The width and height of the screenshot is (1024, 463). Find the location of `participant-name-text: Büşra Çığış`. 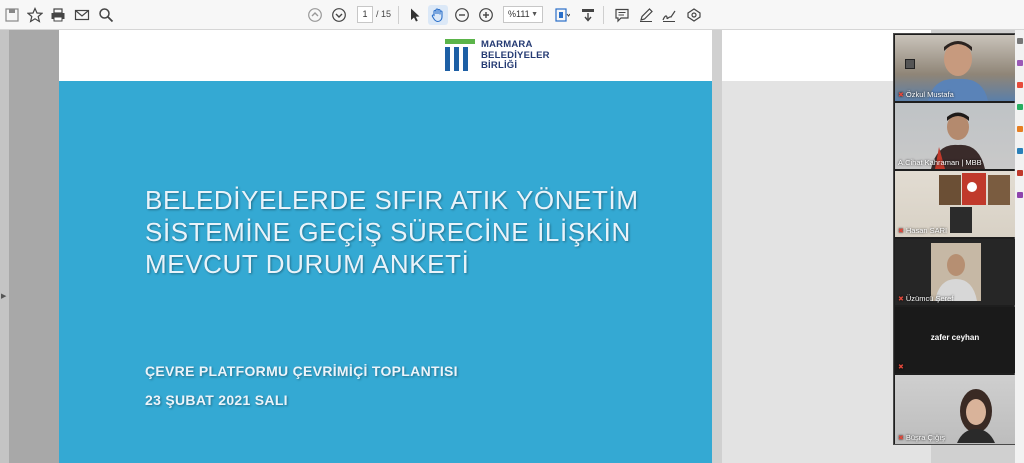

participant-name-text: Büşra Çığış is located at coordinates (925, 437).